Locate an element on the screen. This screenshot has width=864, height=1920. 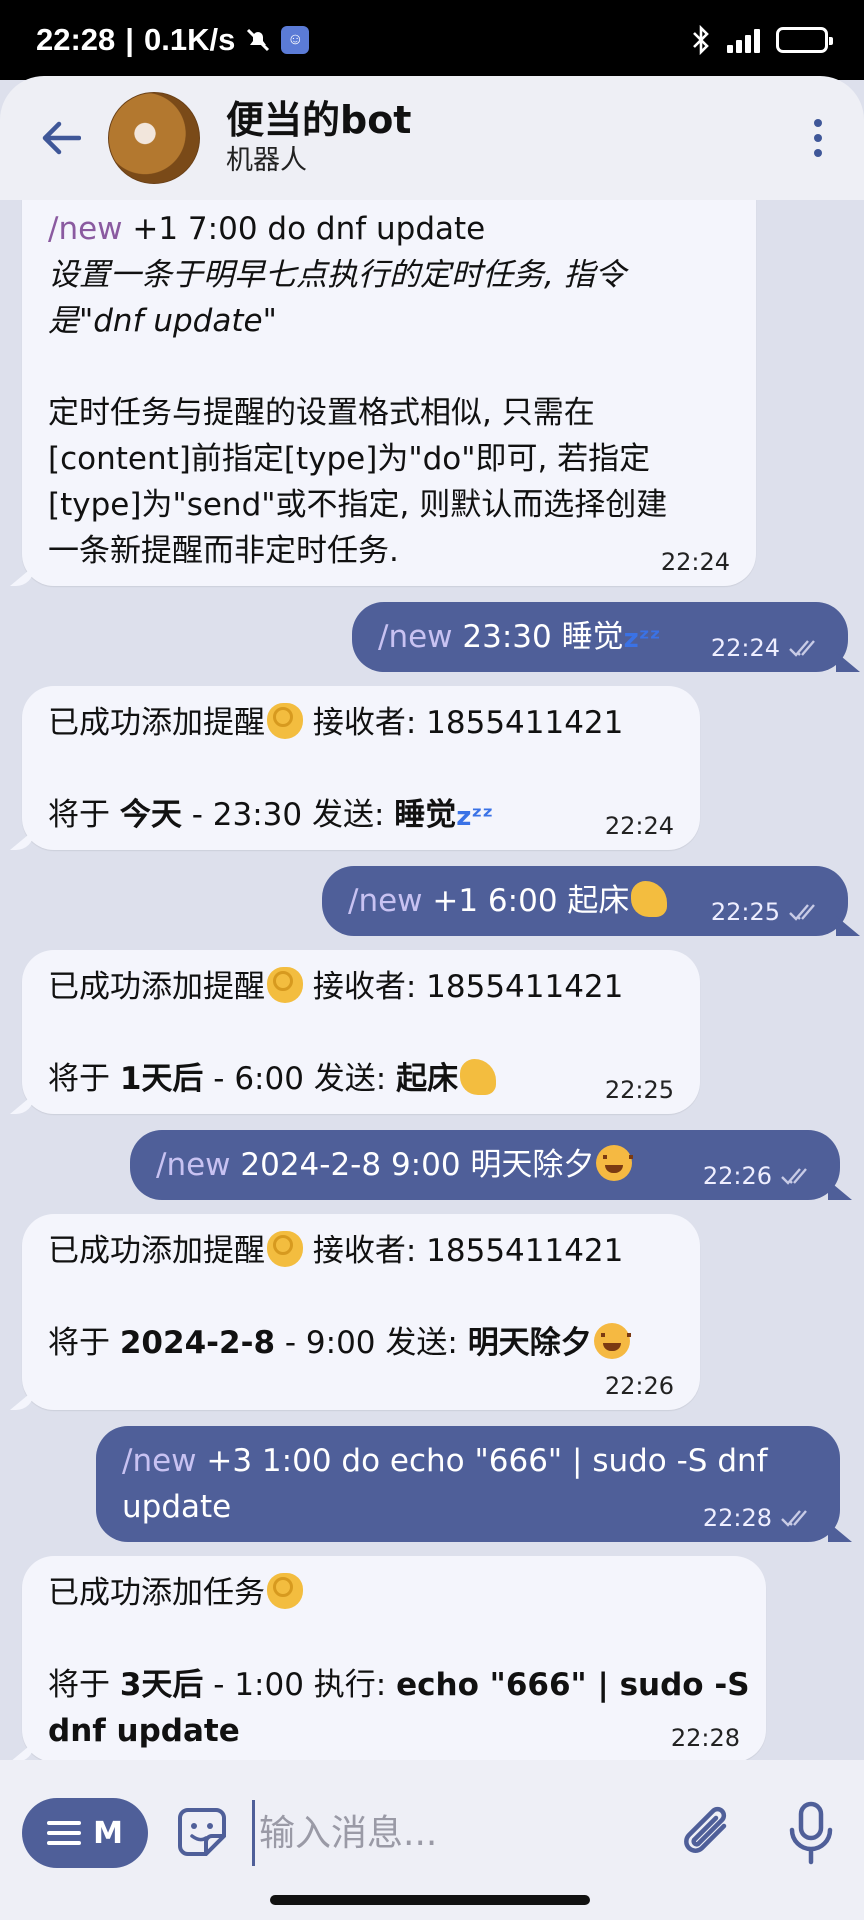
outgoing-message: /new 2024-2-8 9:00 明天除夕 22:26 is located at coordinates (485, 1165).